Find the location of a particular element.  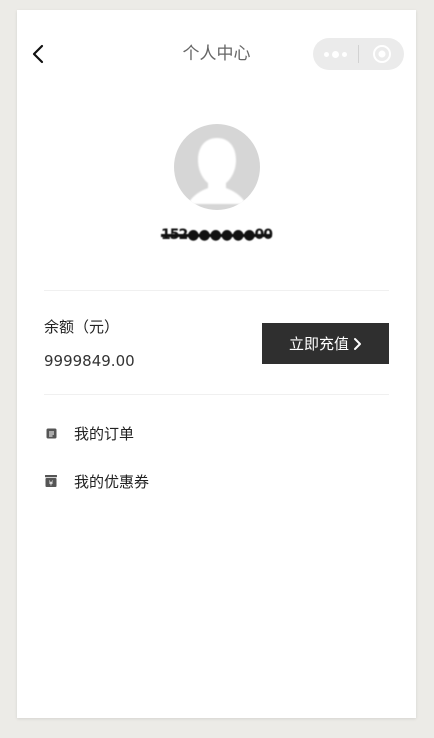

menu-item-coupons: ¥ 我的优惠券 is located at coordinates (216, 481).